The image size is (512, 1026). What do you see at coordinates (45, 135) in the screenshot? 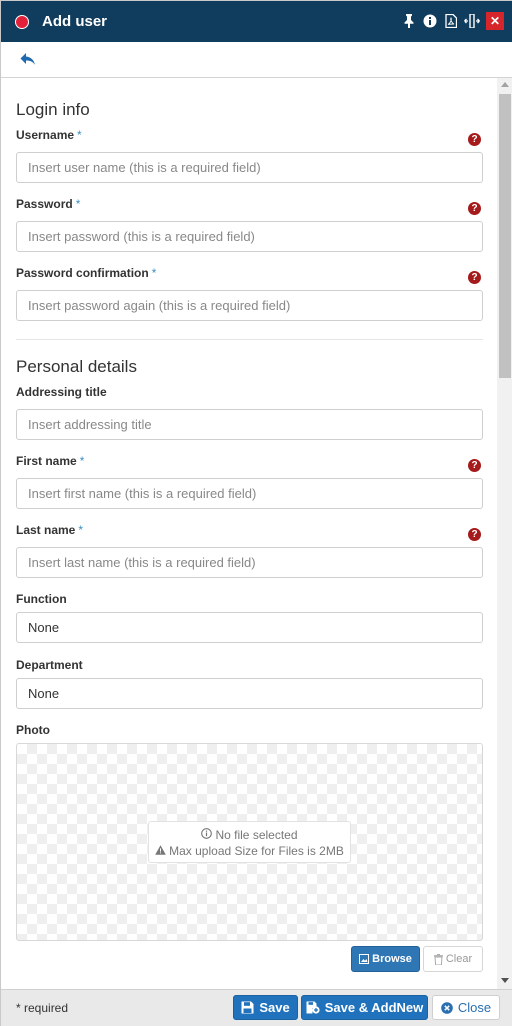
I see `username-label-text: Username` at bounding box center [45, 135].